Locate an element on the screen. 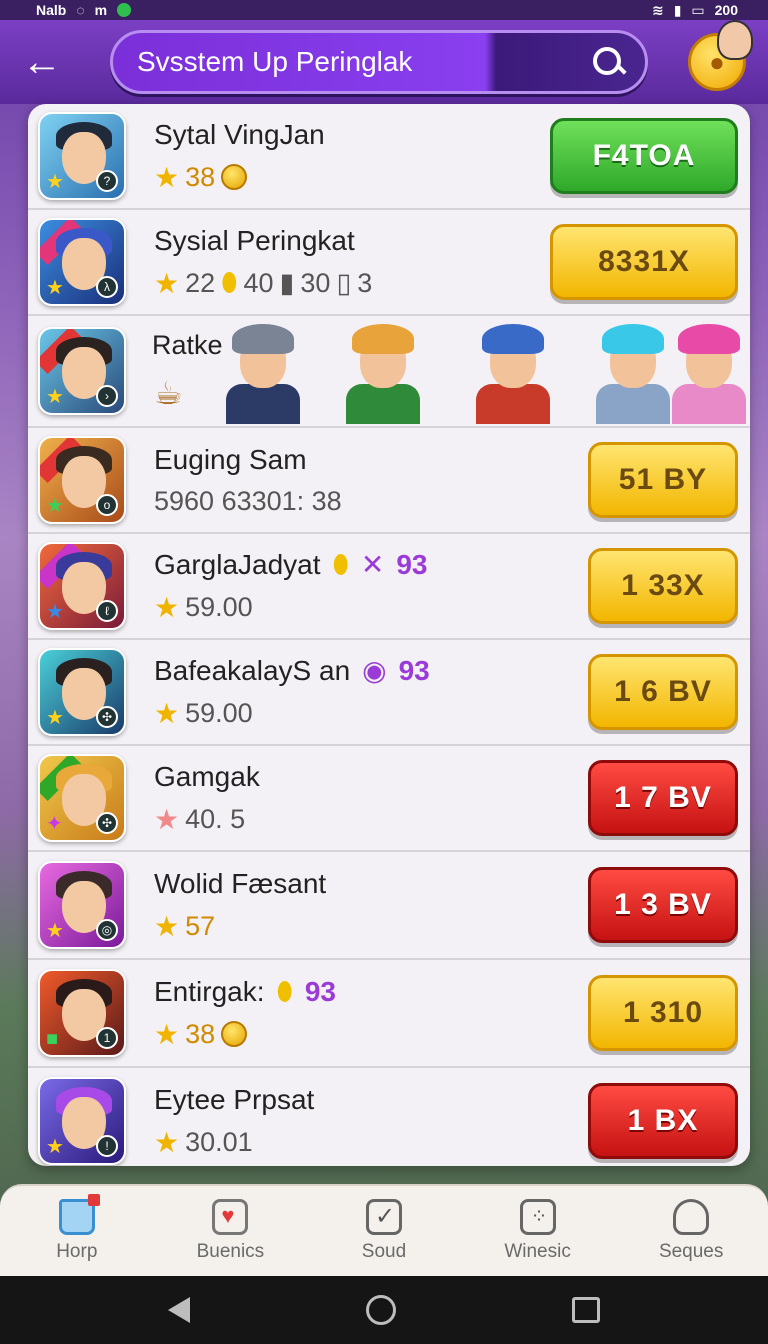 This screenshot has width=768, height=1344. player-avatar: ★ ! is located at coordinates (82, 1121).